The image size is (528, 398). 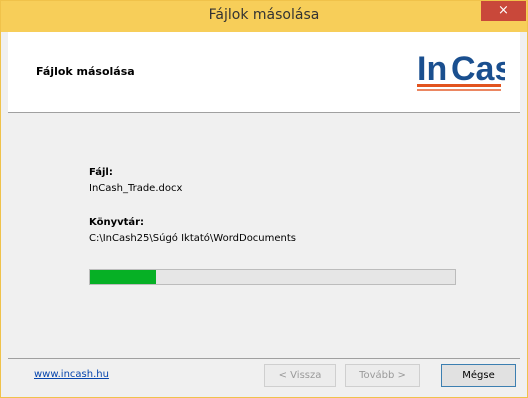 What do you see at coordinates (101, 172) in the screenshot?
I see `file-label: Fájl:` at bounding box center [101, 172].